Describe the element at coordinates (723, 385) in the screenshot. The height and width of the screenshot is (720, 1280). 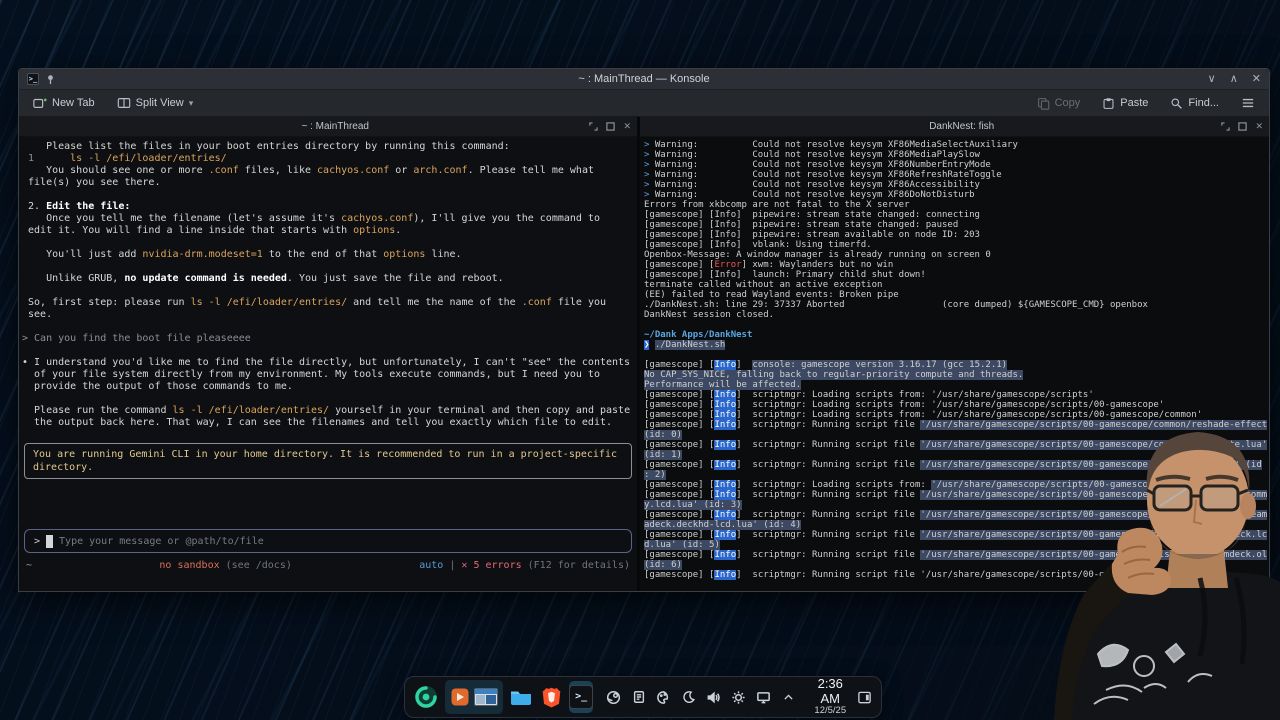
I see `terminal-line: Performance will be affected.` at that location.